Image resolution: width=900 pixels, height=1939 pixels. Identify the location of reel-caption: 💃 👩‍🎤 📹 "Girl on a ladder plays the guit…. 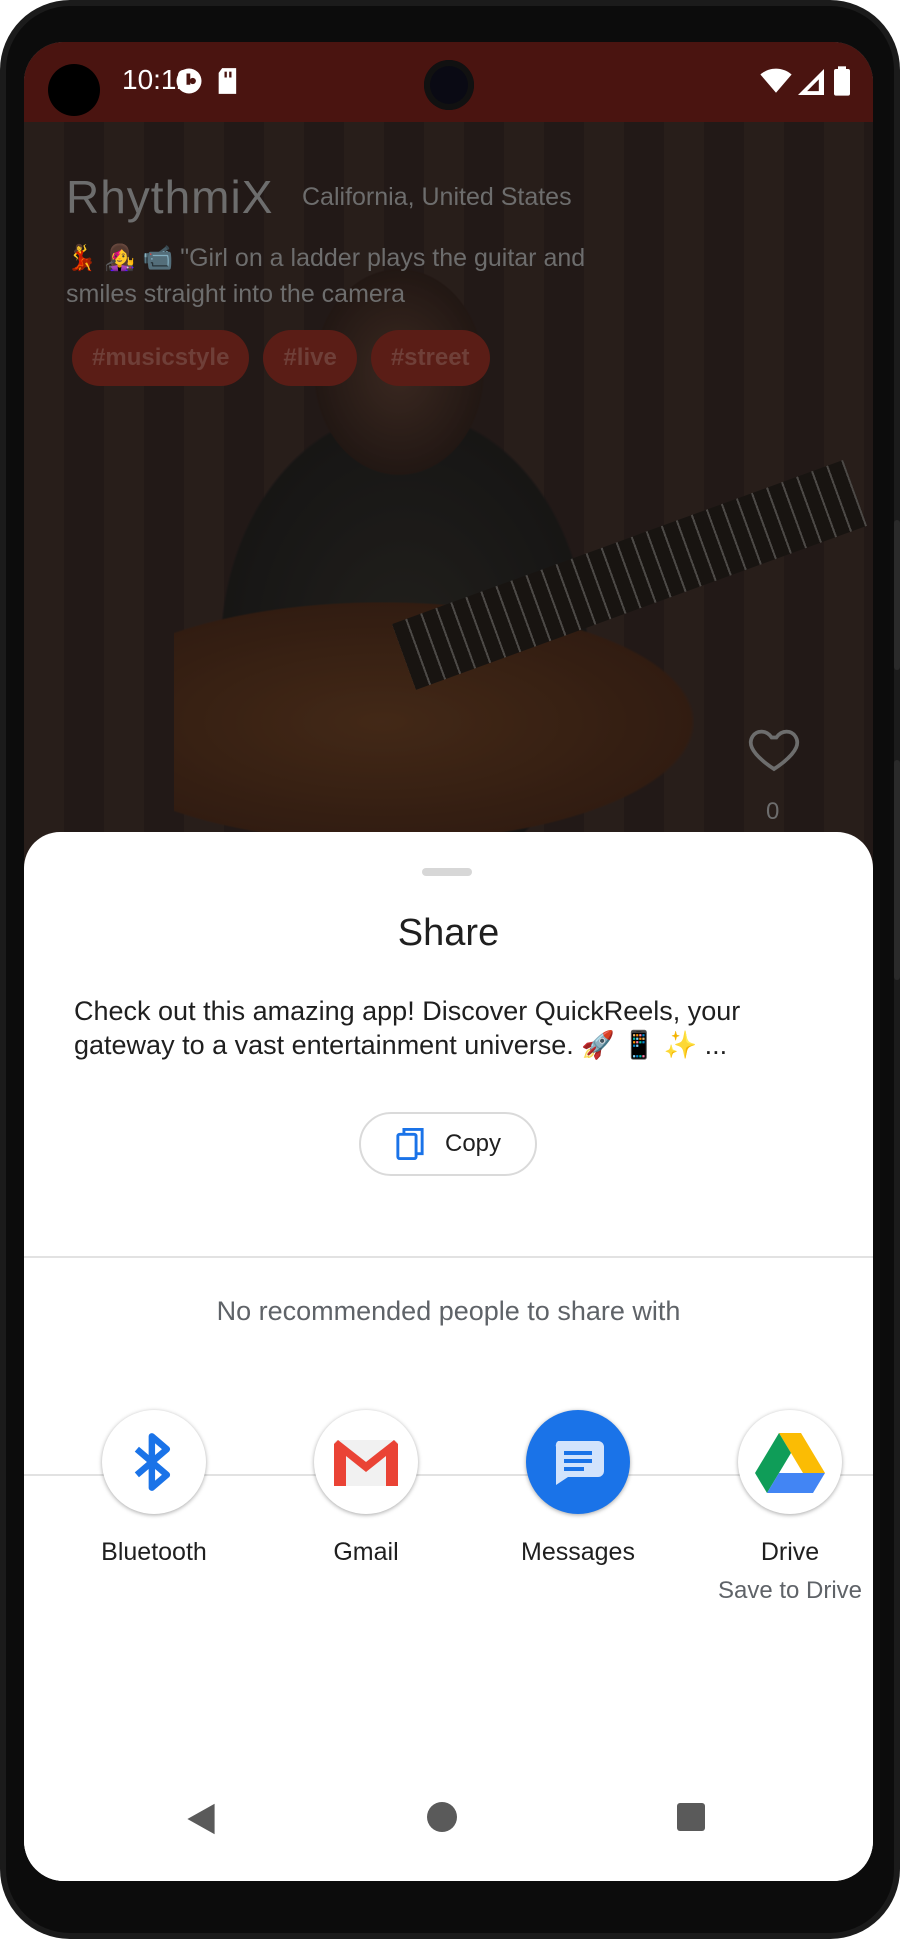
(326, 276).